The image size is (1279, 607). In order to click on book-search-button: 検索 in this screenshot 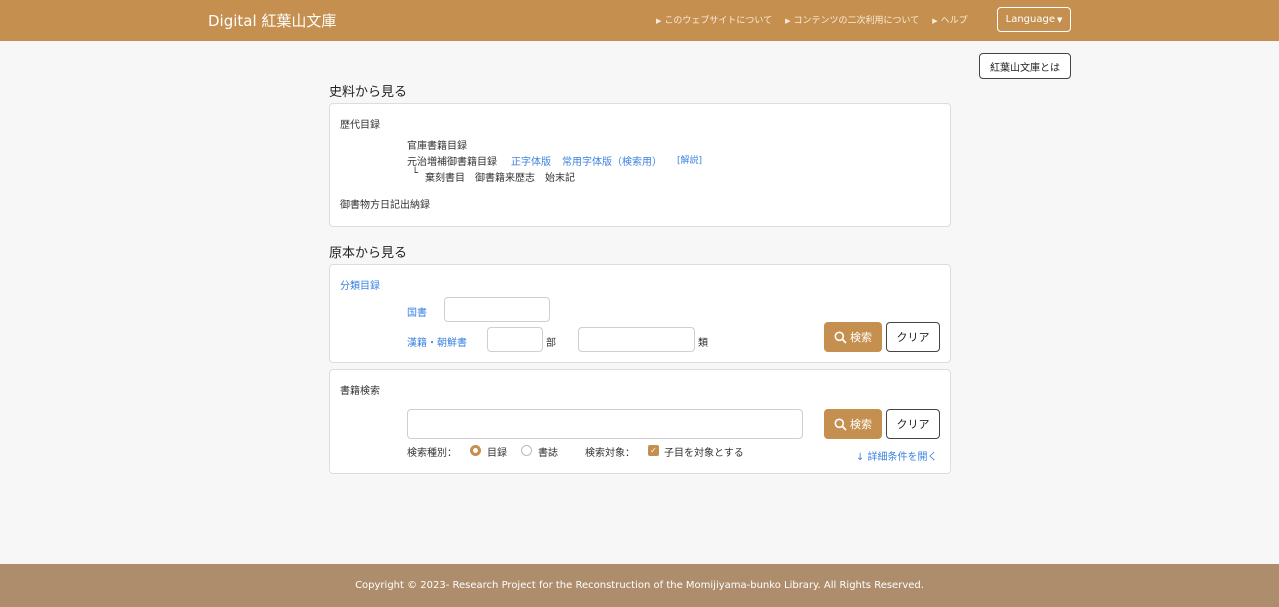, I will do `click(853, 424)`.